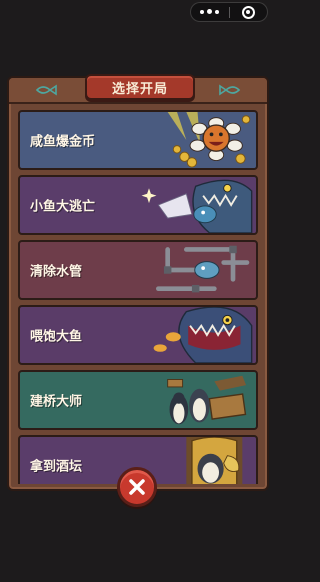 Image resolution: width=320 pixels, height=582 pixels. What do you see at coordinates (56, 467) in the screenshot?
I see `level-label: 拿到酒坛` at bounding box center [56, 467].